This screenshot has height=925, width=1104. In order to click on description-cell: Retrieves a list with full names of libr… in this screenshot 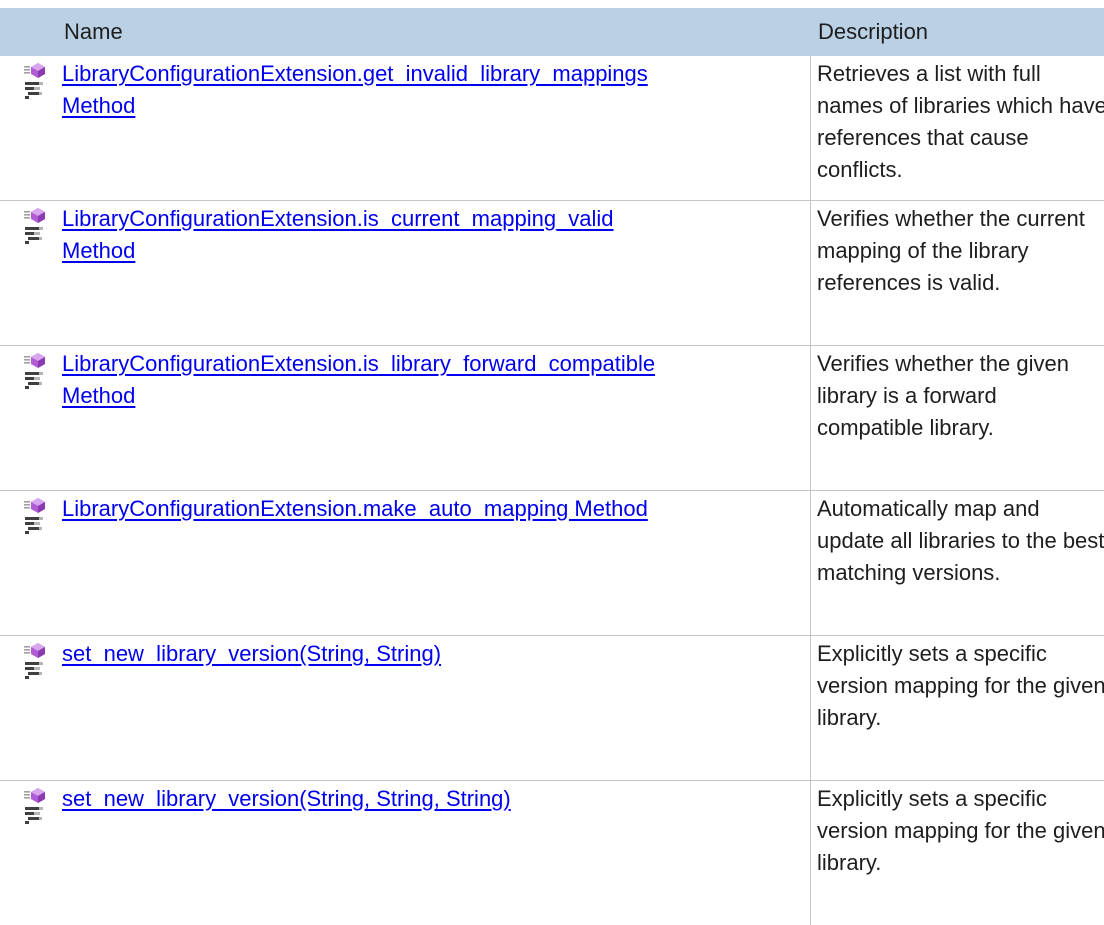, I will do `click(957, 128)`.